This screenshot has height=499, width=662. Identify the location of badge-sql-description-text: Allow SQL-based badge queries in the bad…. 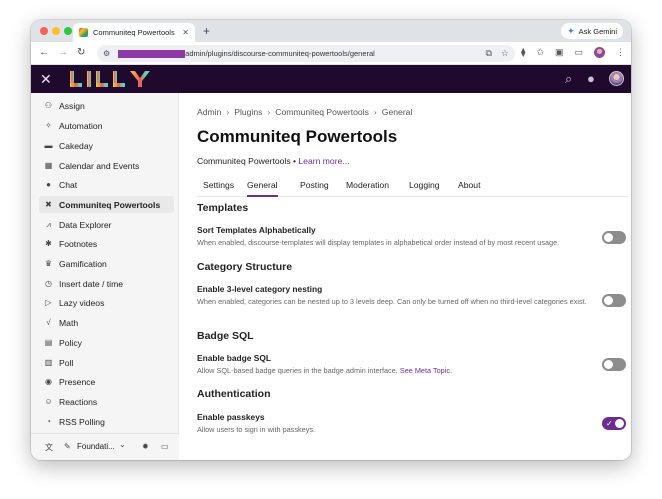
(297, 370).